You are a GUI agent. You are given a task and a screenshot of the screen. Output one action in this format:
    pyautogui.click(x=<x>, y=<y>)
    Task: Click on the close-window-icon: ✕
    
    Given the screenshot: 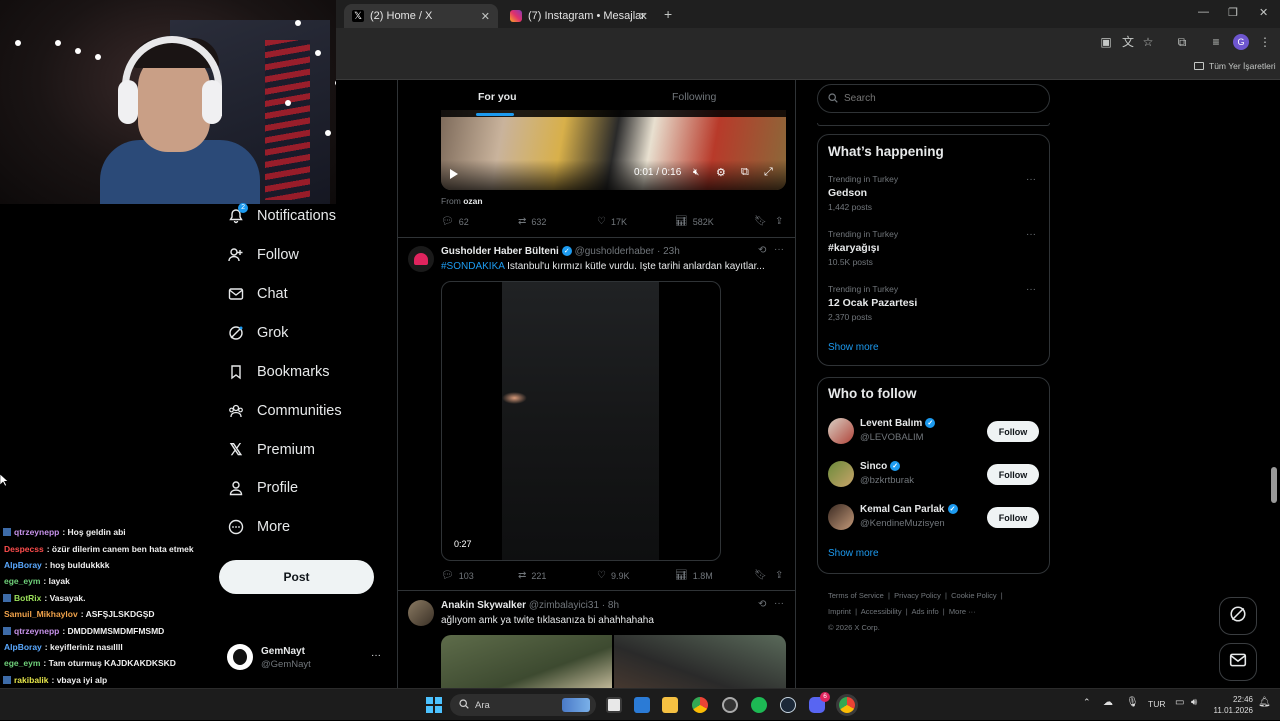 What is the action you would take?
    pyautogui.click(x=1263, y=12)
    